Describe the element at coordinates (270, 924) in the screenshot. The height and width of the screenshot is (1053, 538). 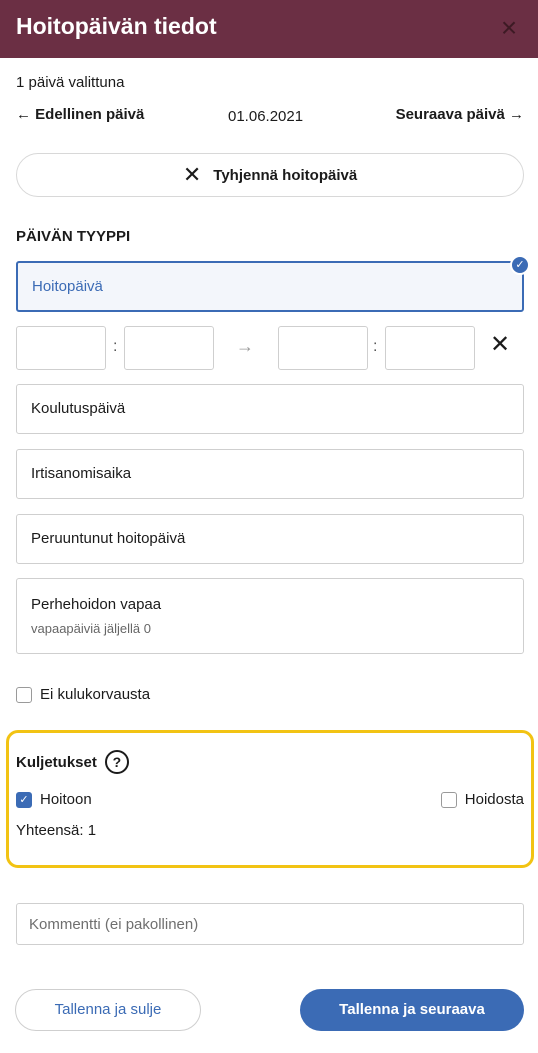
I see `comment-input` at that location.